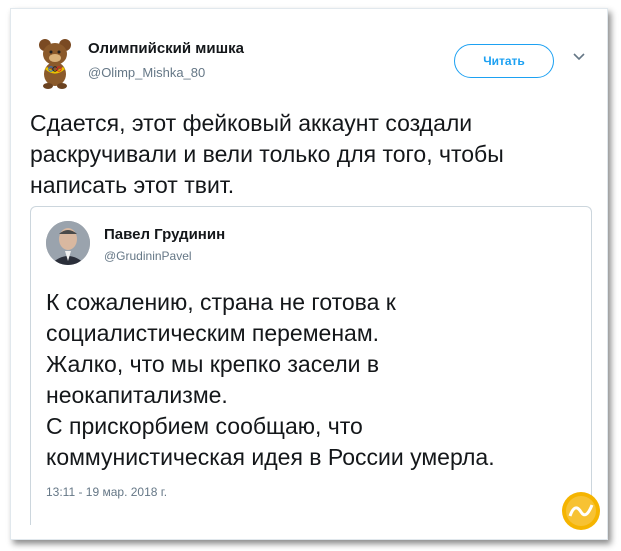 The height and width of the screenshot is (551, 621). I want to click on display-name: Олимпийский мишка, so click(166, 48).